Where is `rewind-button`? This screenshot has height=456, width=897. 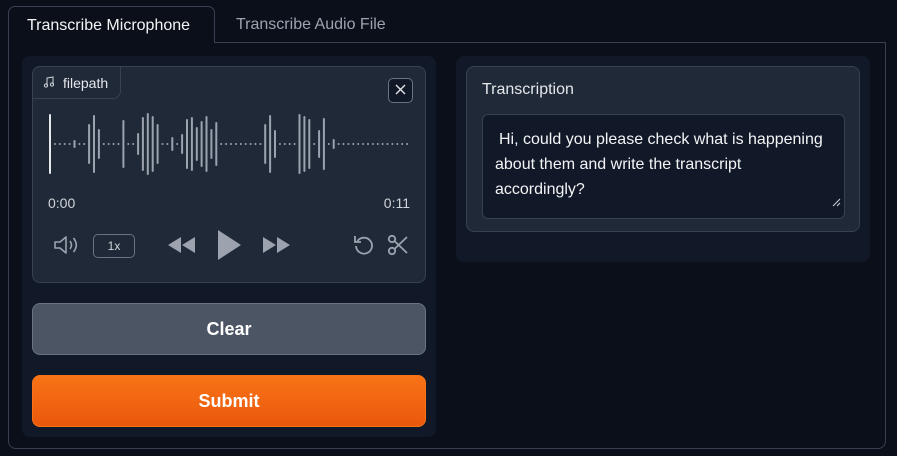
rewind-button is located at coordinates (182, 247).